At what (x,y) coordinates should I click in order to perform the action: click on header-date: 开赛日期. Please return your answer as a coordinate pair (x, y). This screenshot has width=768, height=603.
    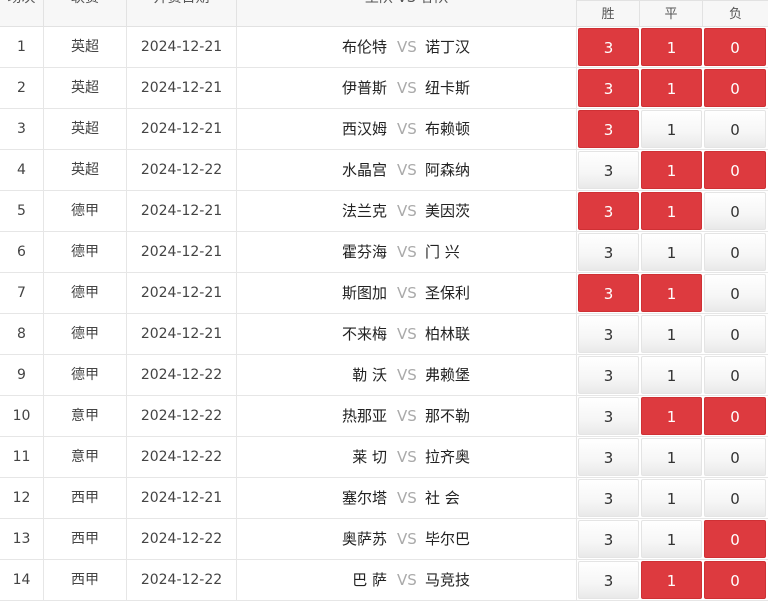
    Looking at the image, I should click on (182, 13).